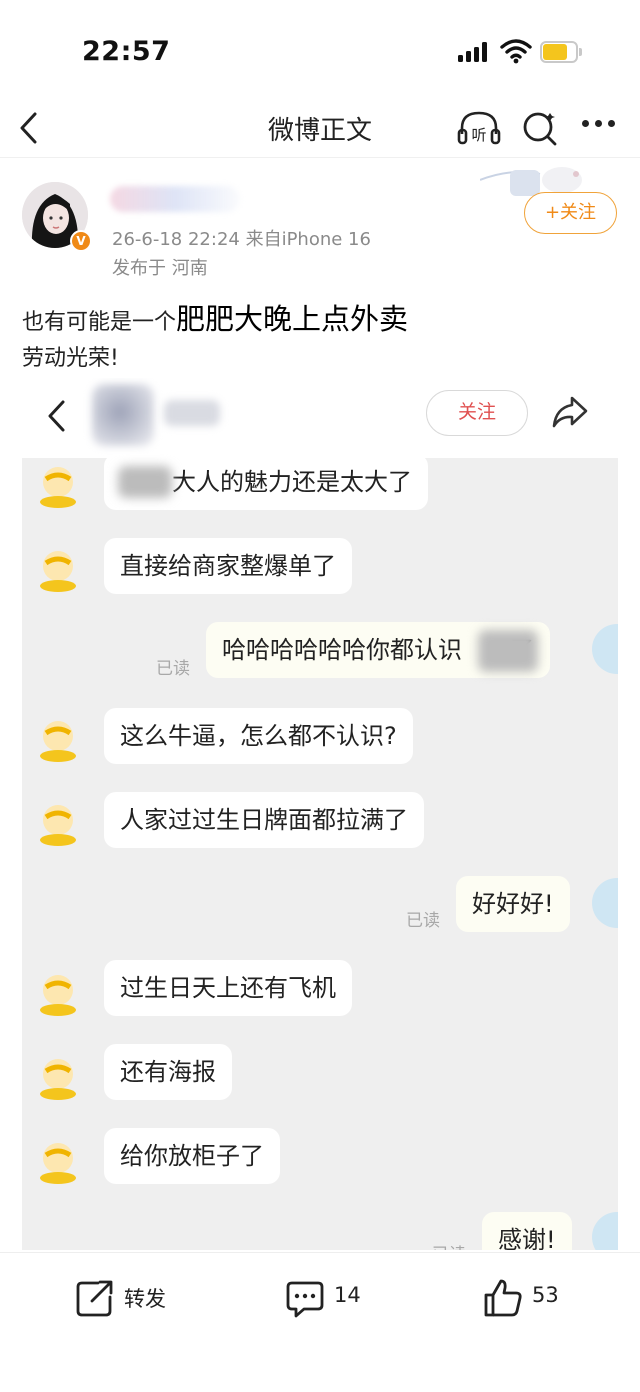 The image size is (640, 1392). What do you see at coordinates (347, 1295) in the screenshot?
I see `comment-count: 14` at bounding box center [347, 1295].